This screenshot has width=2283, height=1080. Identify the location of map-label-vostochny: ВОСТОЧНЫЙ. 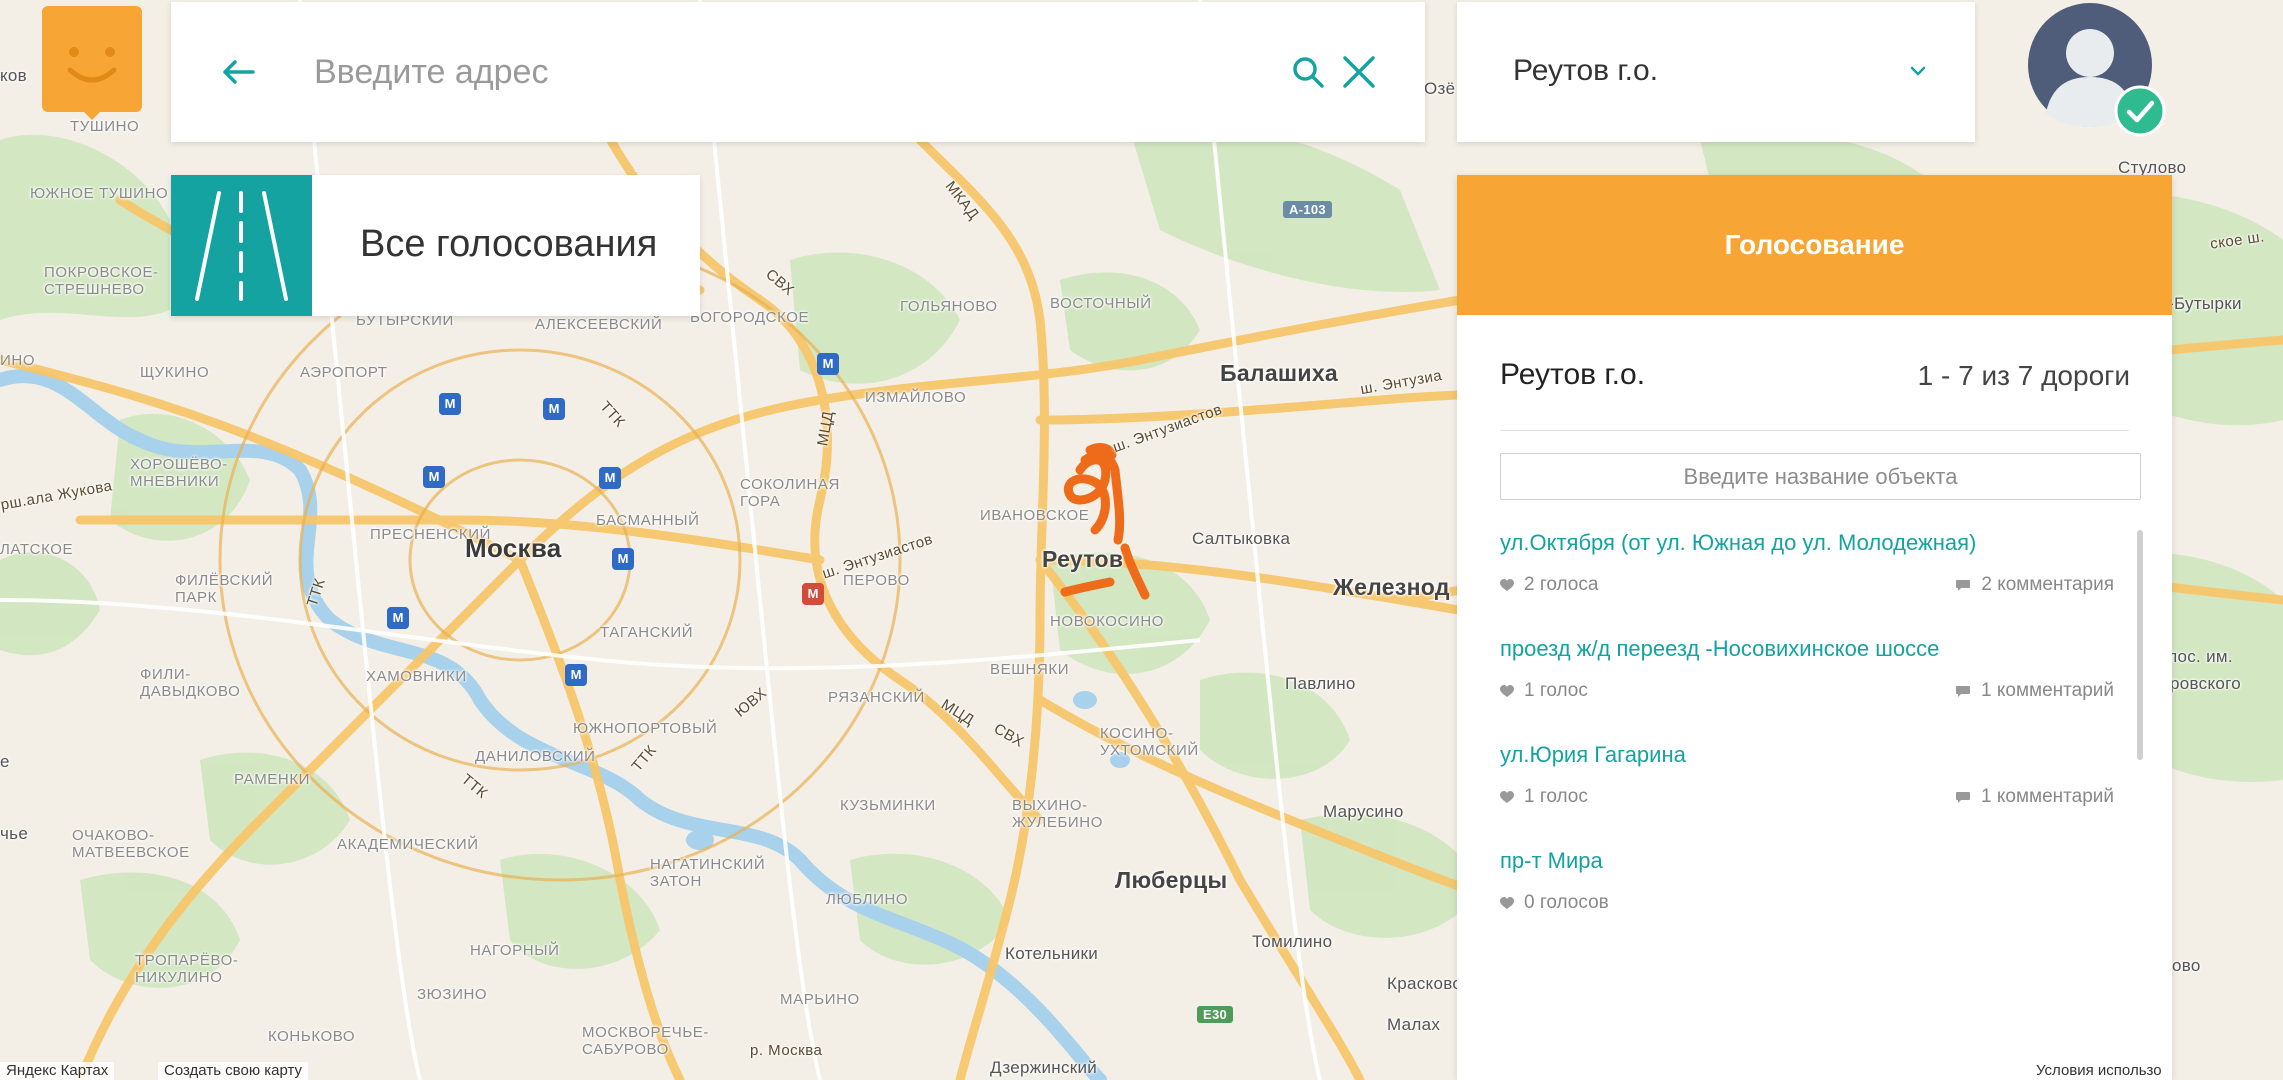
(1101, 303).